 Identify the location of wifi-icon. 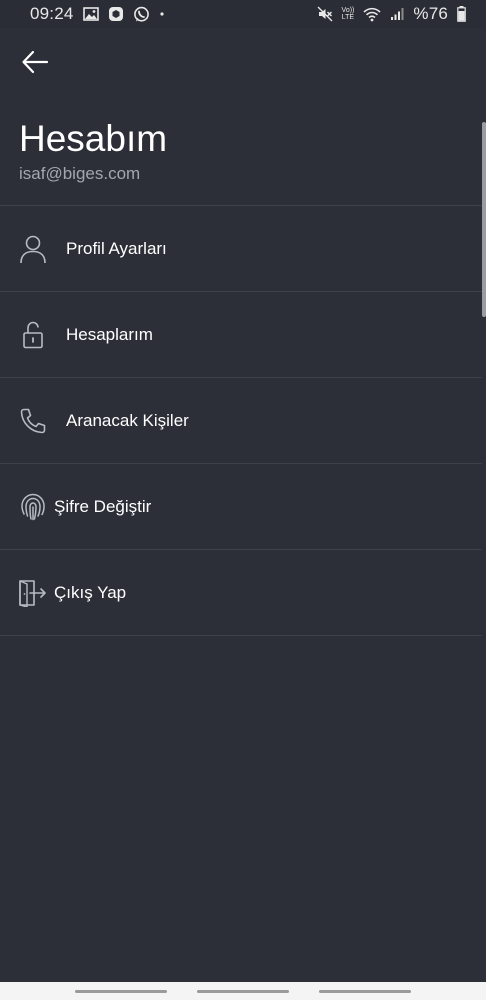
(372, 14).